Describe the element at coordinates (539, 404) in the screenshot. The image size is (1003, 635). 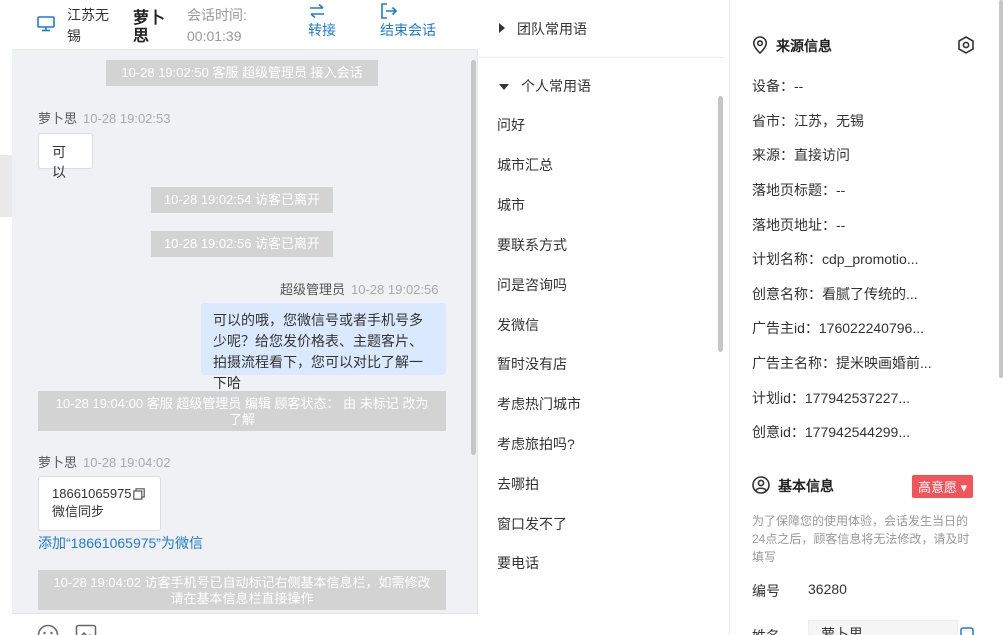
I see `phrase-item: 考虑热门城市` at that location.